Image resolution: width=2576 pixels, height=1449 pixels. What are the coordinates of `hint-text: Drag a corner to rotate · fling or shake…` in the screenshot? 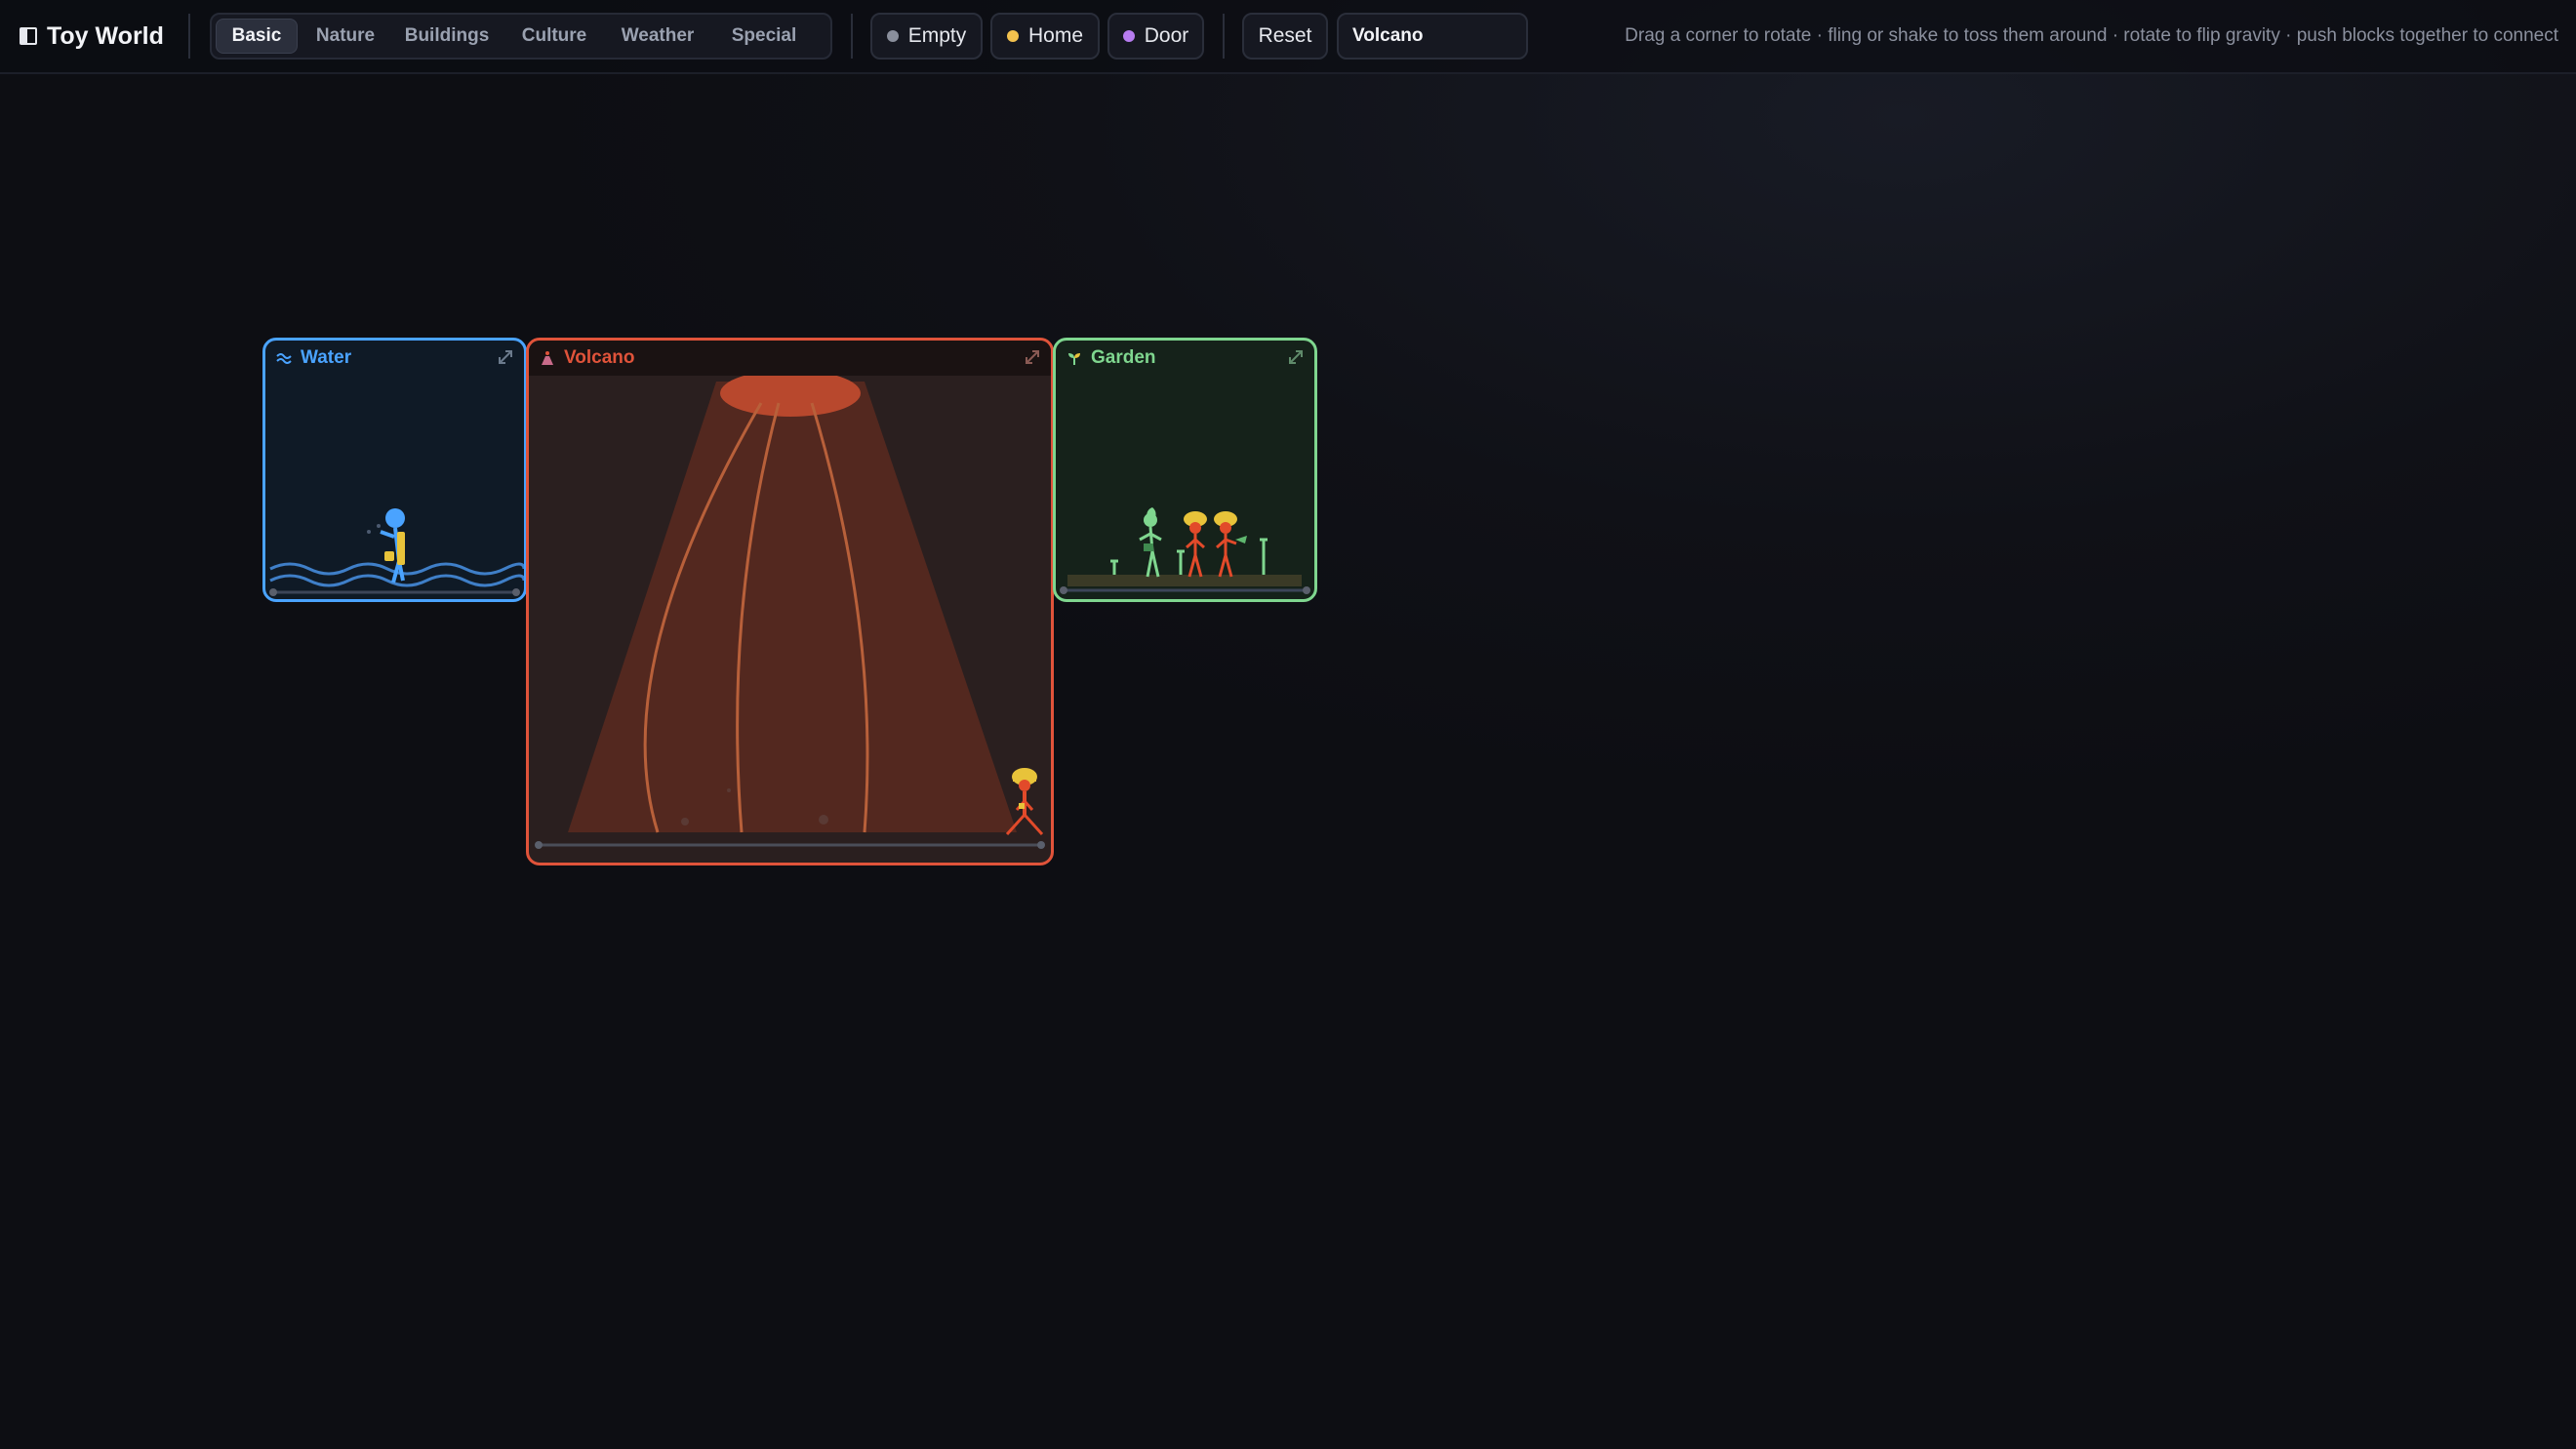 It's located at (2091, 35).